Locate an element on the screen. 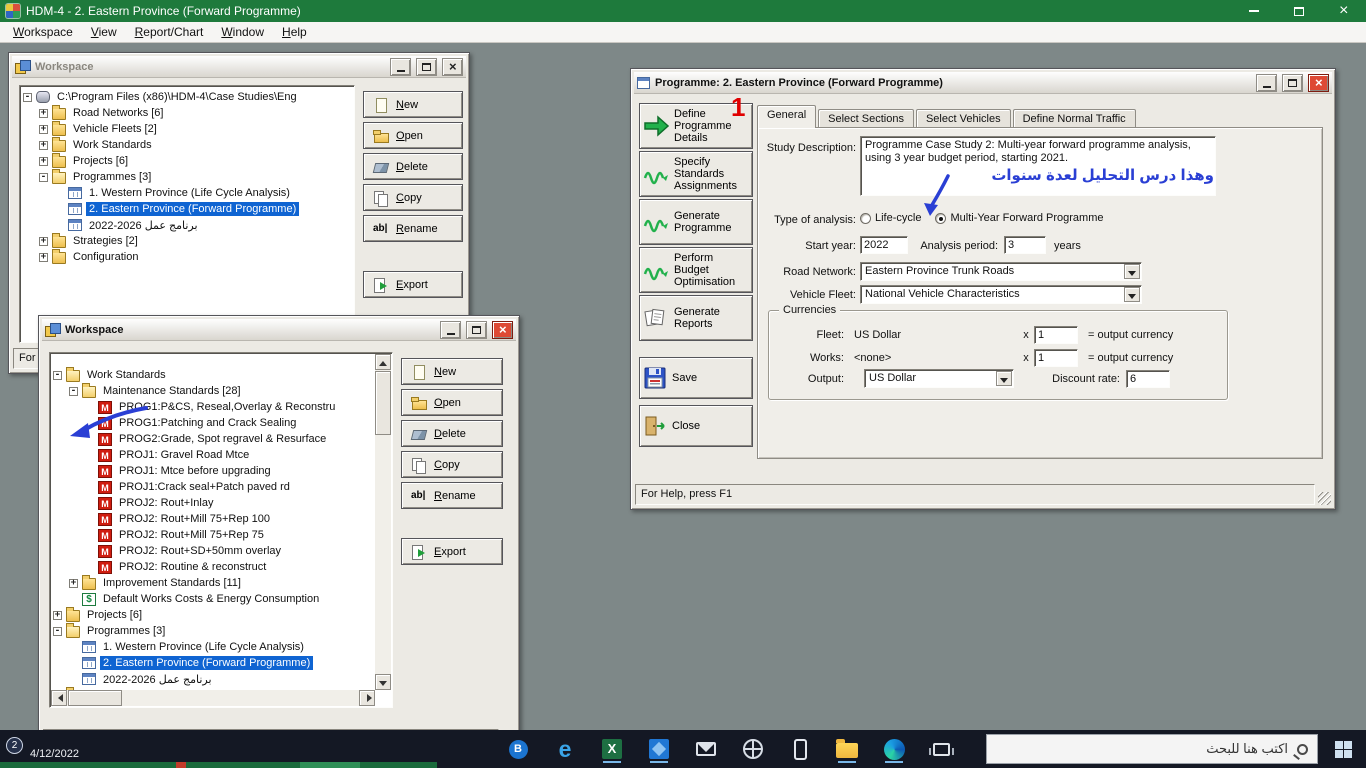 The height and width of the screenshot is (768, 1366). horizontal-scrollbar is located at coordinates (213, 698).